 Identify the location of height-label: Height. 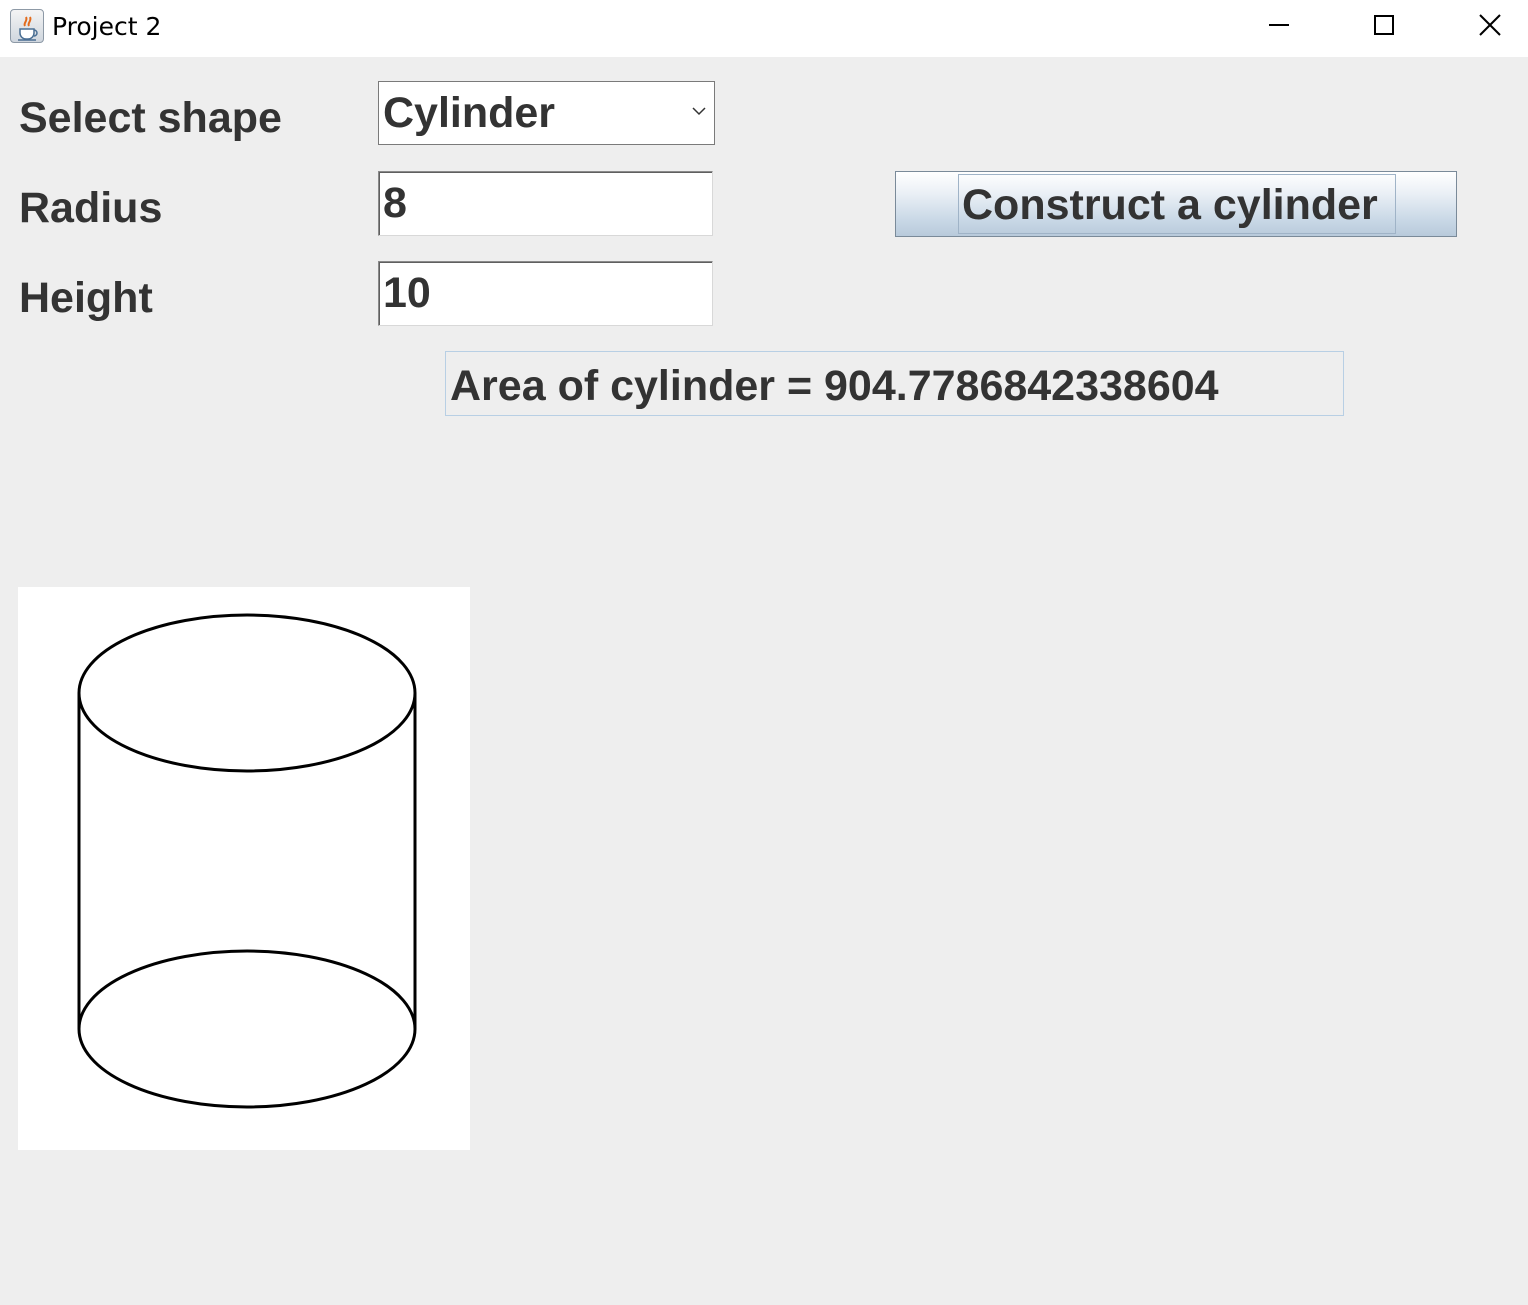
(86, 298).